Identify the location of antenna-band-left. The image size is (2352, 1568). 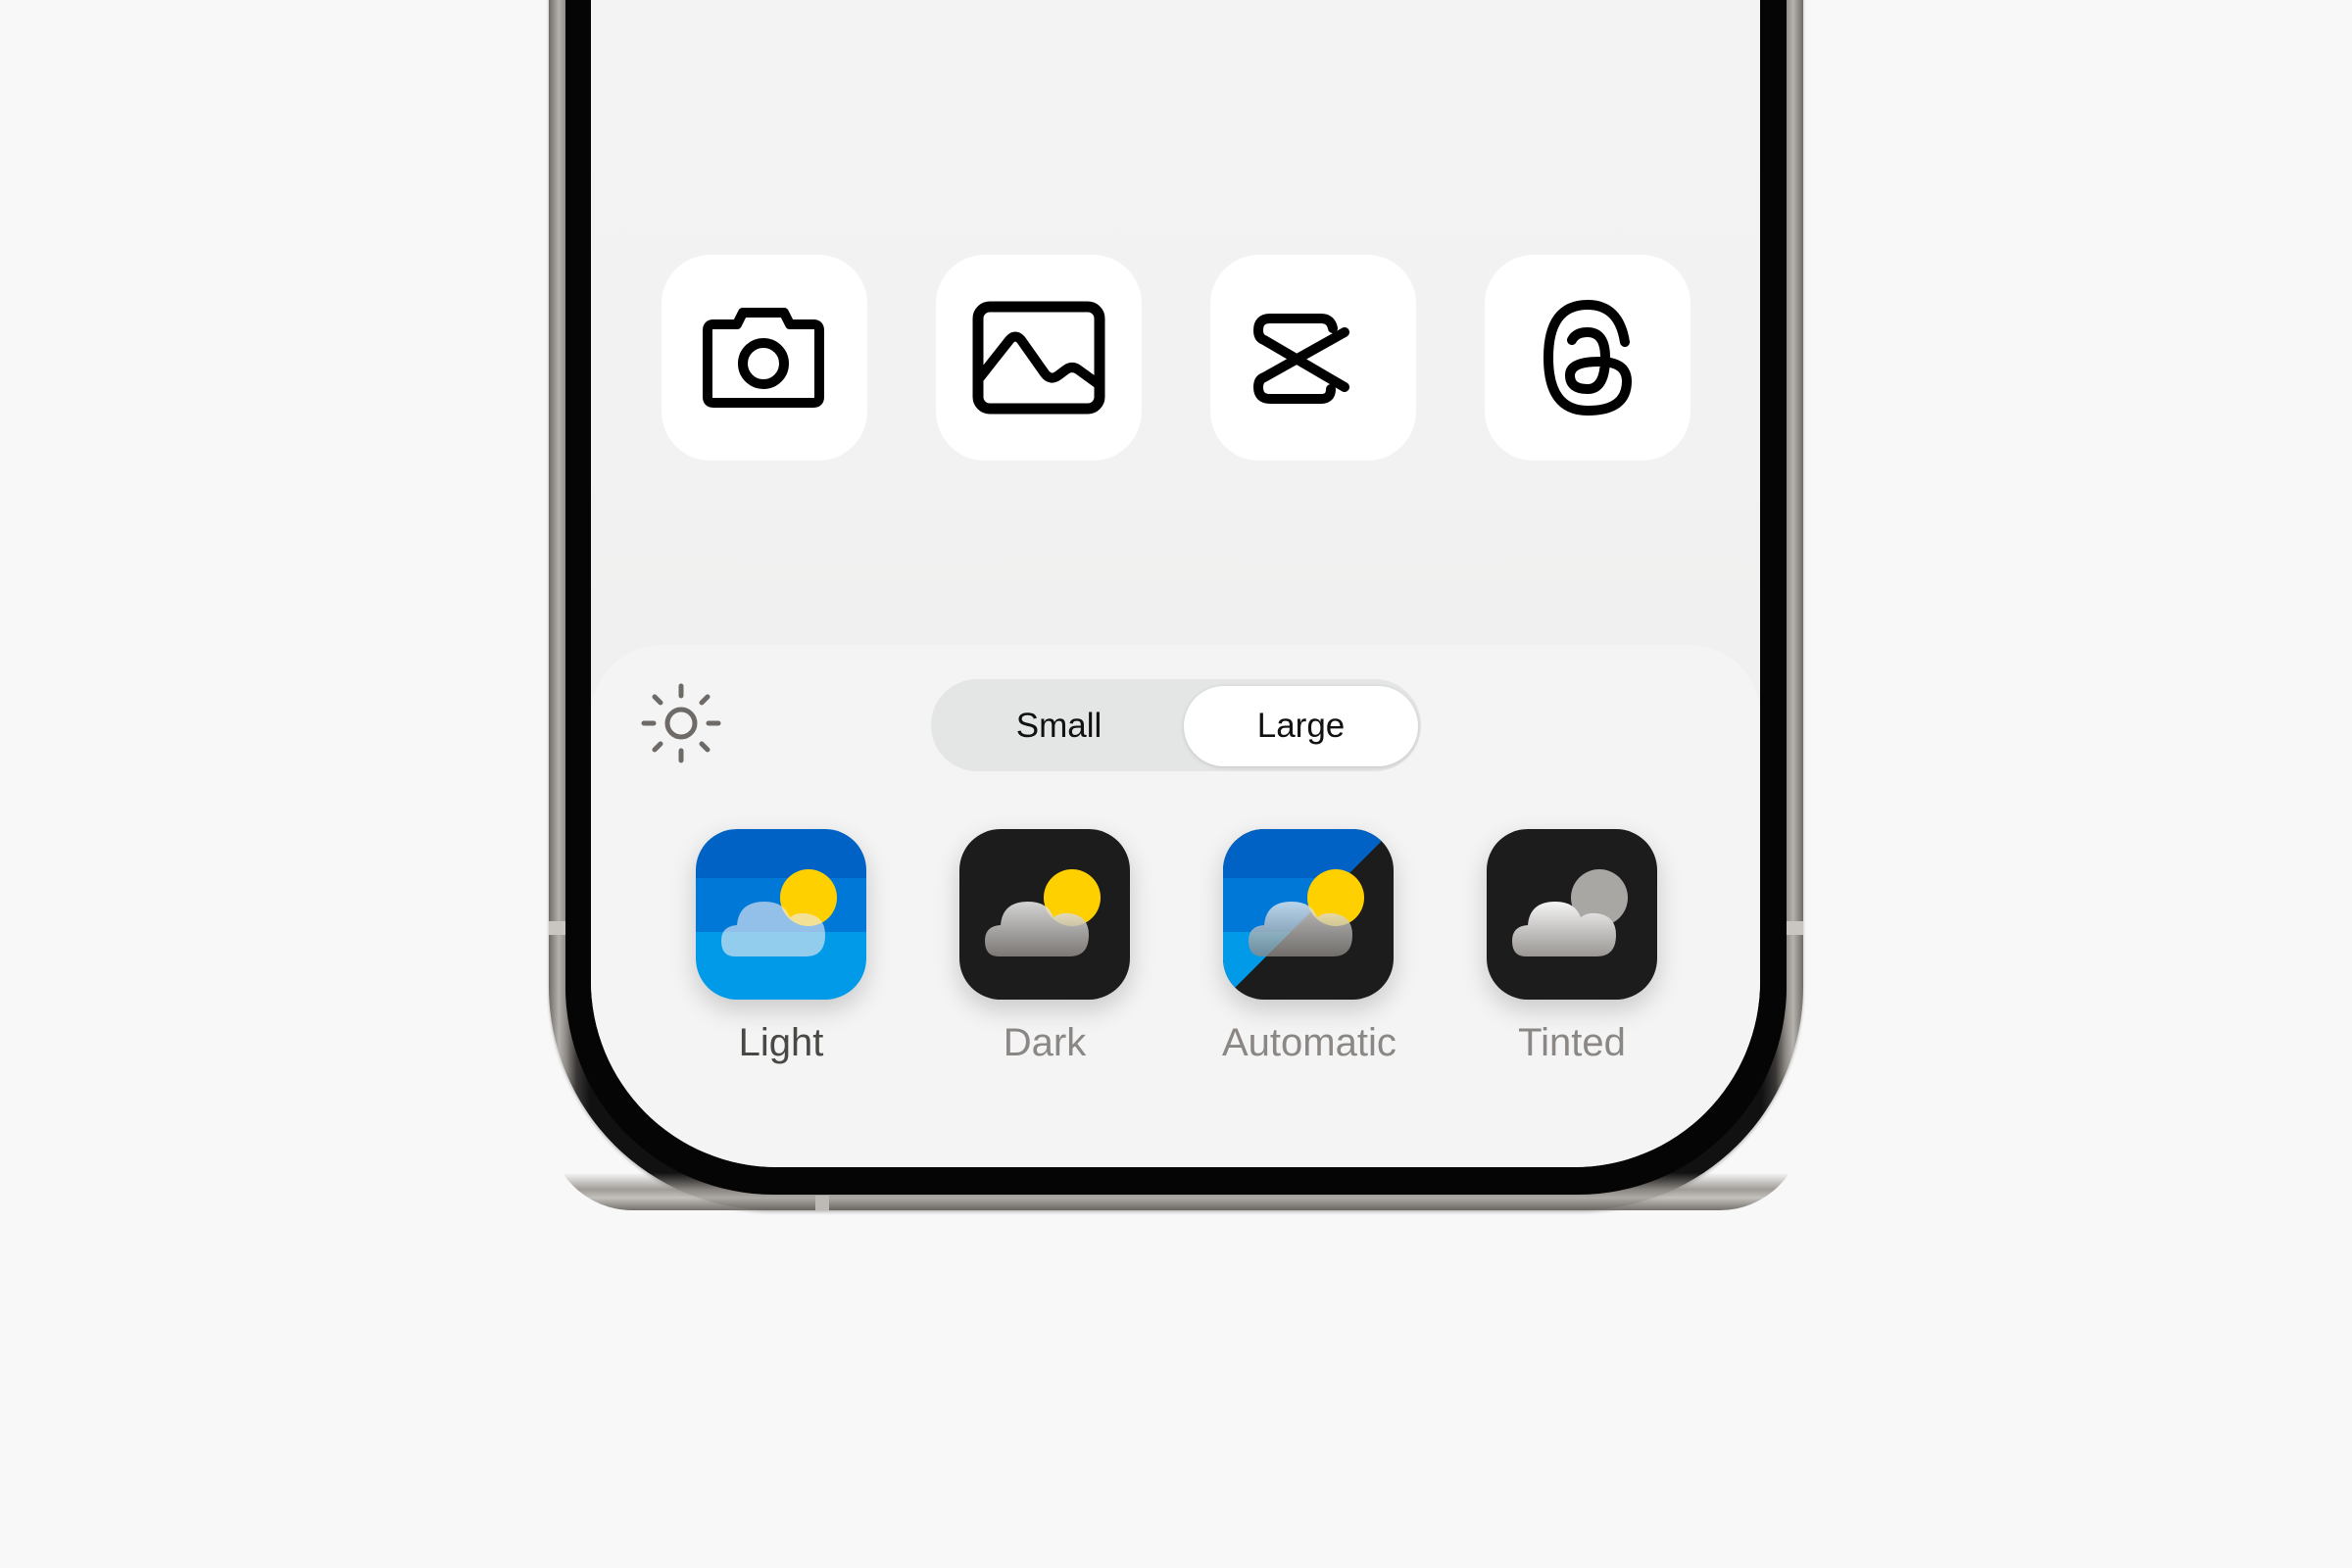
(557, 928).